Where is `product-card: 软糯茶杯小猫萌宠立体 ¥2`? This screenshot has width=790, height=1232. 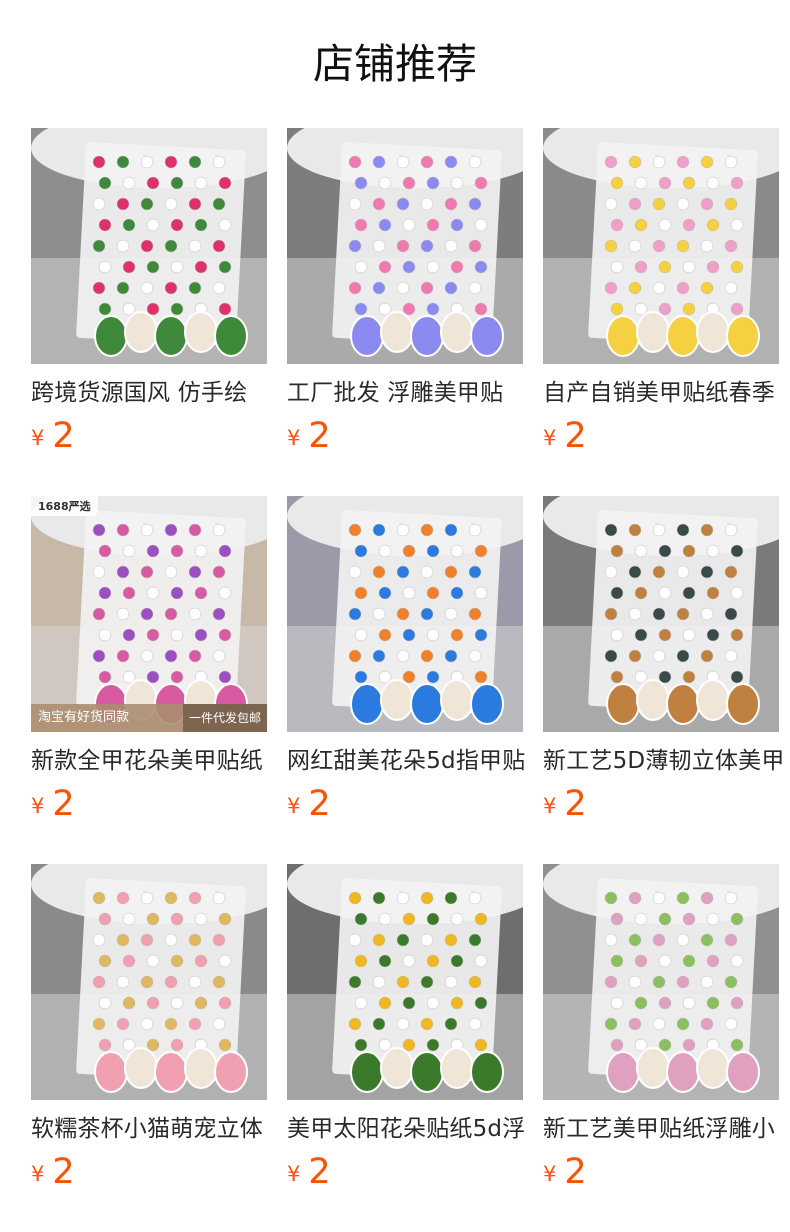 product-card: 软糯茶杯小猫萌宠立体 ¥2 is located at coordinates (149, 1036).